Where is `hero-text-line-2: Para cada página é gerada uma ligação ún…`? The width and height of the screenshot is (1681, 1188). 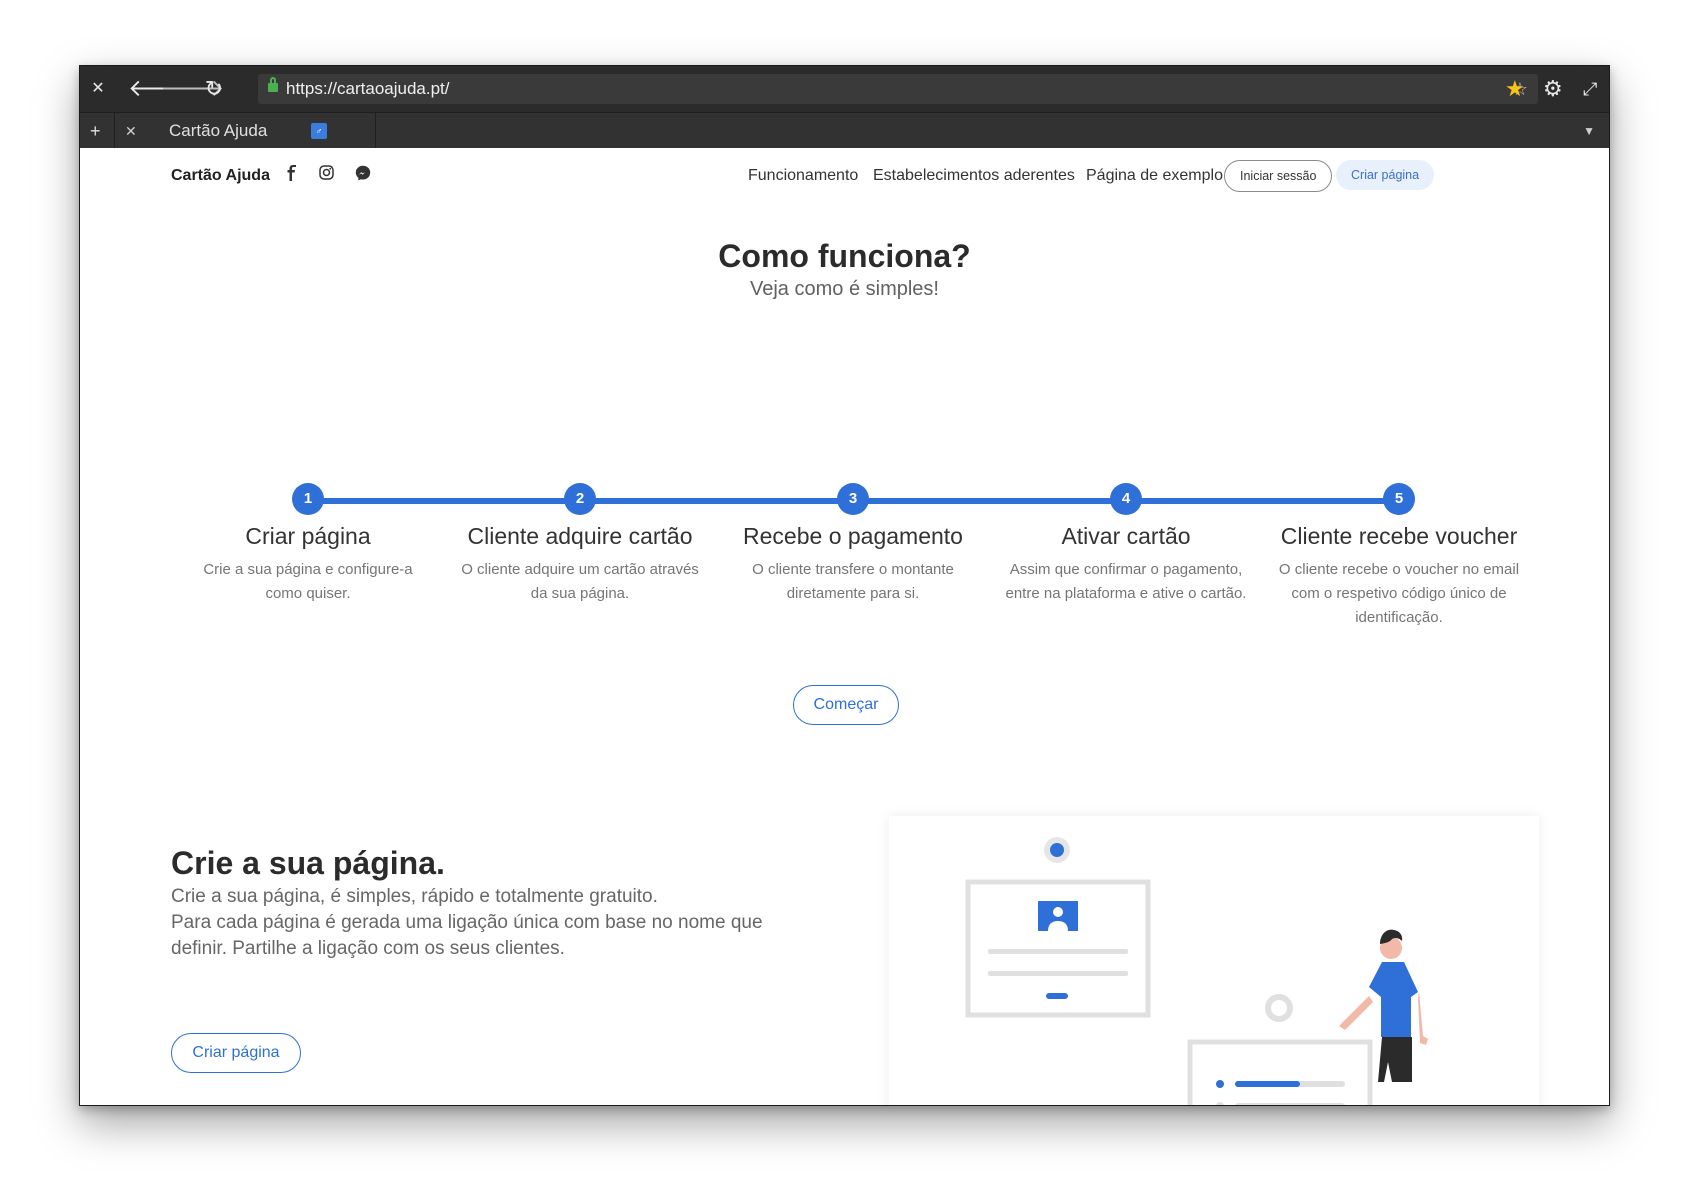 hero-text-line-2: Para cada página é gerada uma ligação ún… is located at coordinates (467, 935).